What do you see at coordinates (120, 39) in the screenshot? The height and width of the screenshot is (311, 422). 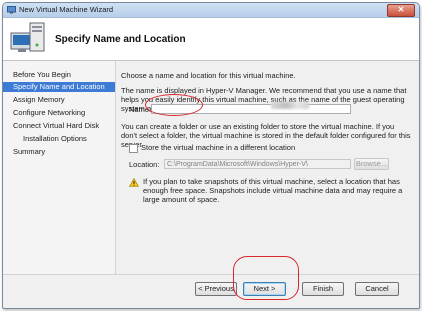 I see `page-title: Specify Name and Location` at bounding box center [120, 39].